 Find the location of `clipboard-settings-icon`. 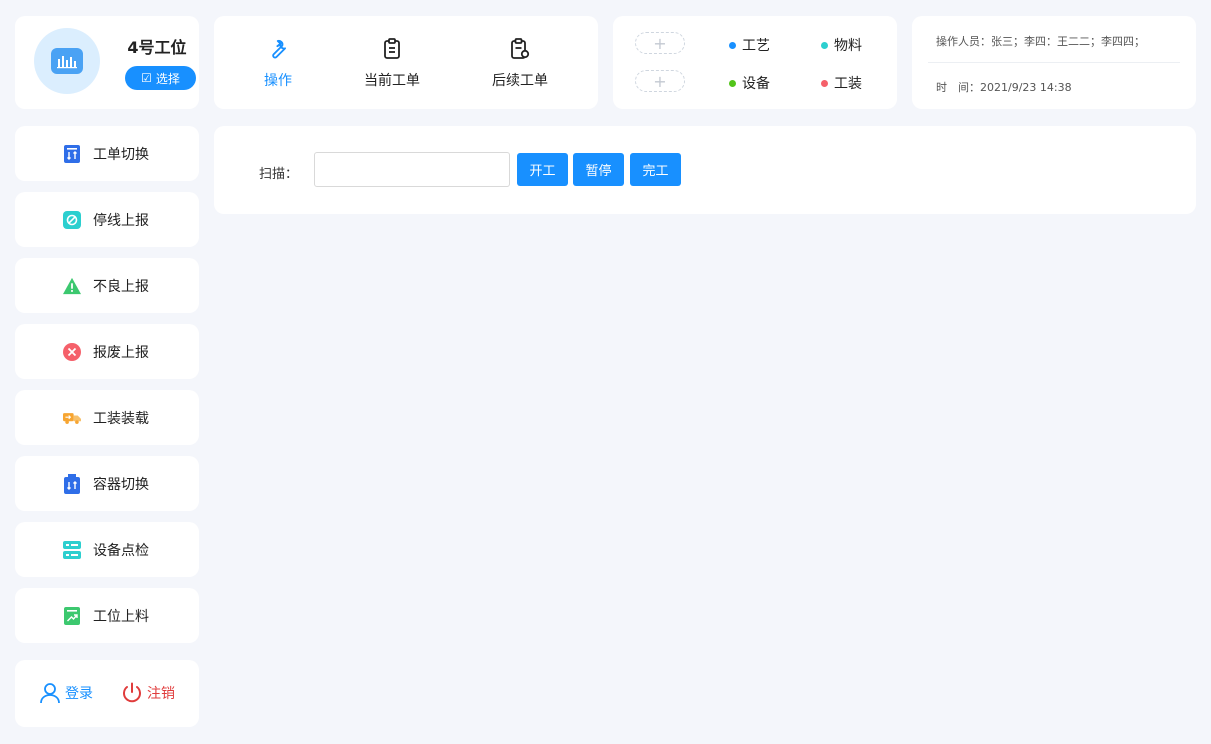

clipboard-settings-icon is located at coordinates (520, 49).